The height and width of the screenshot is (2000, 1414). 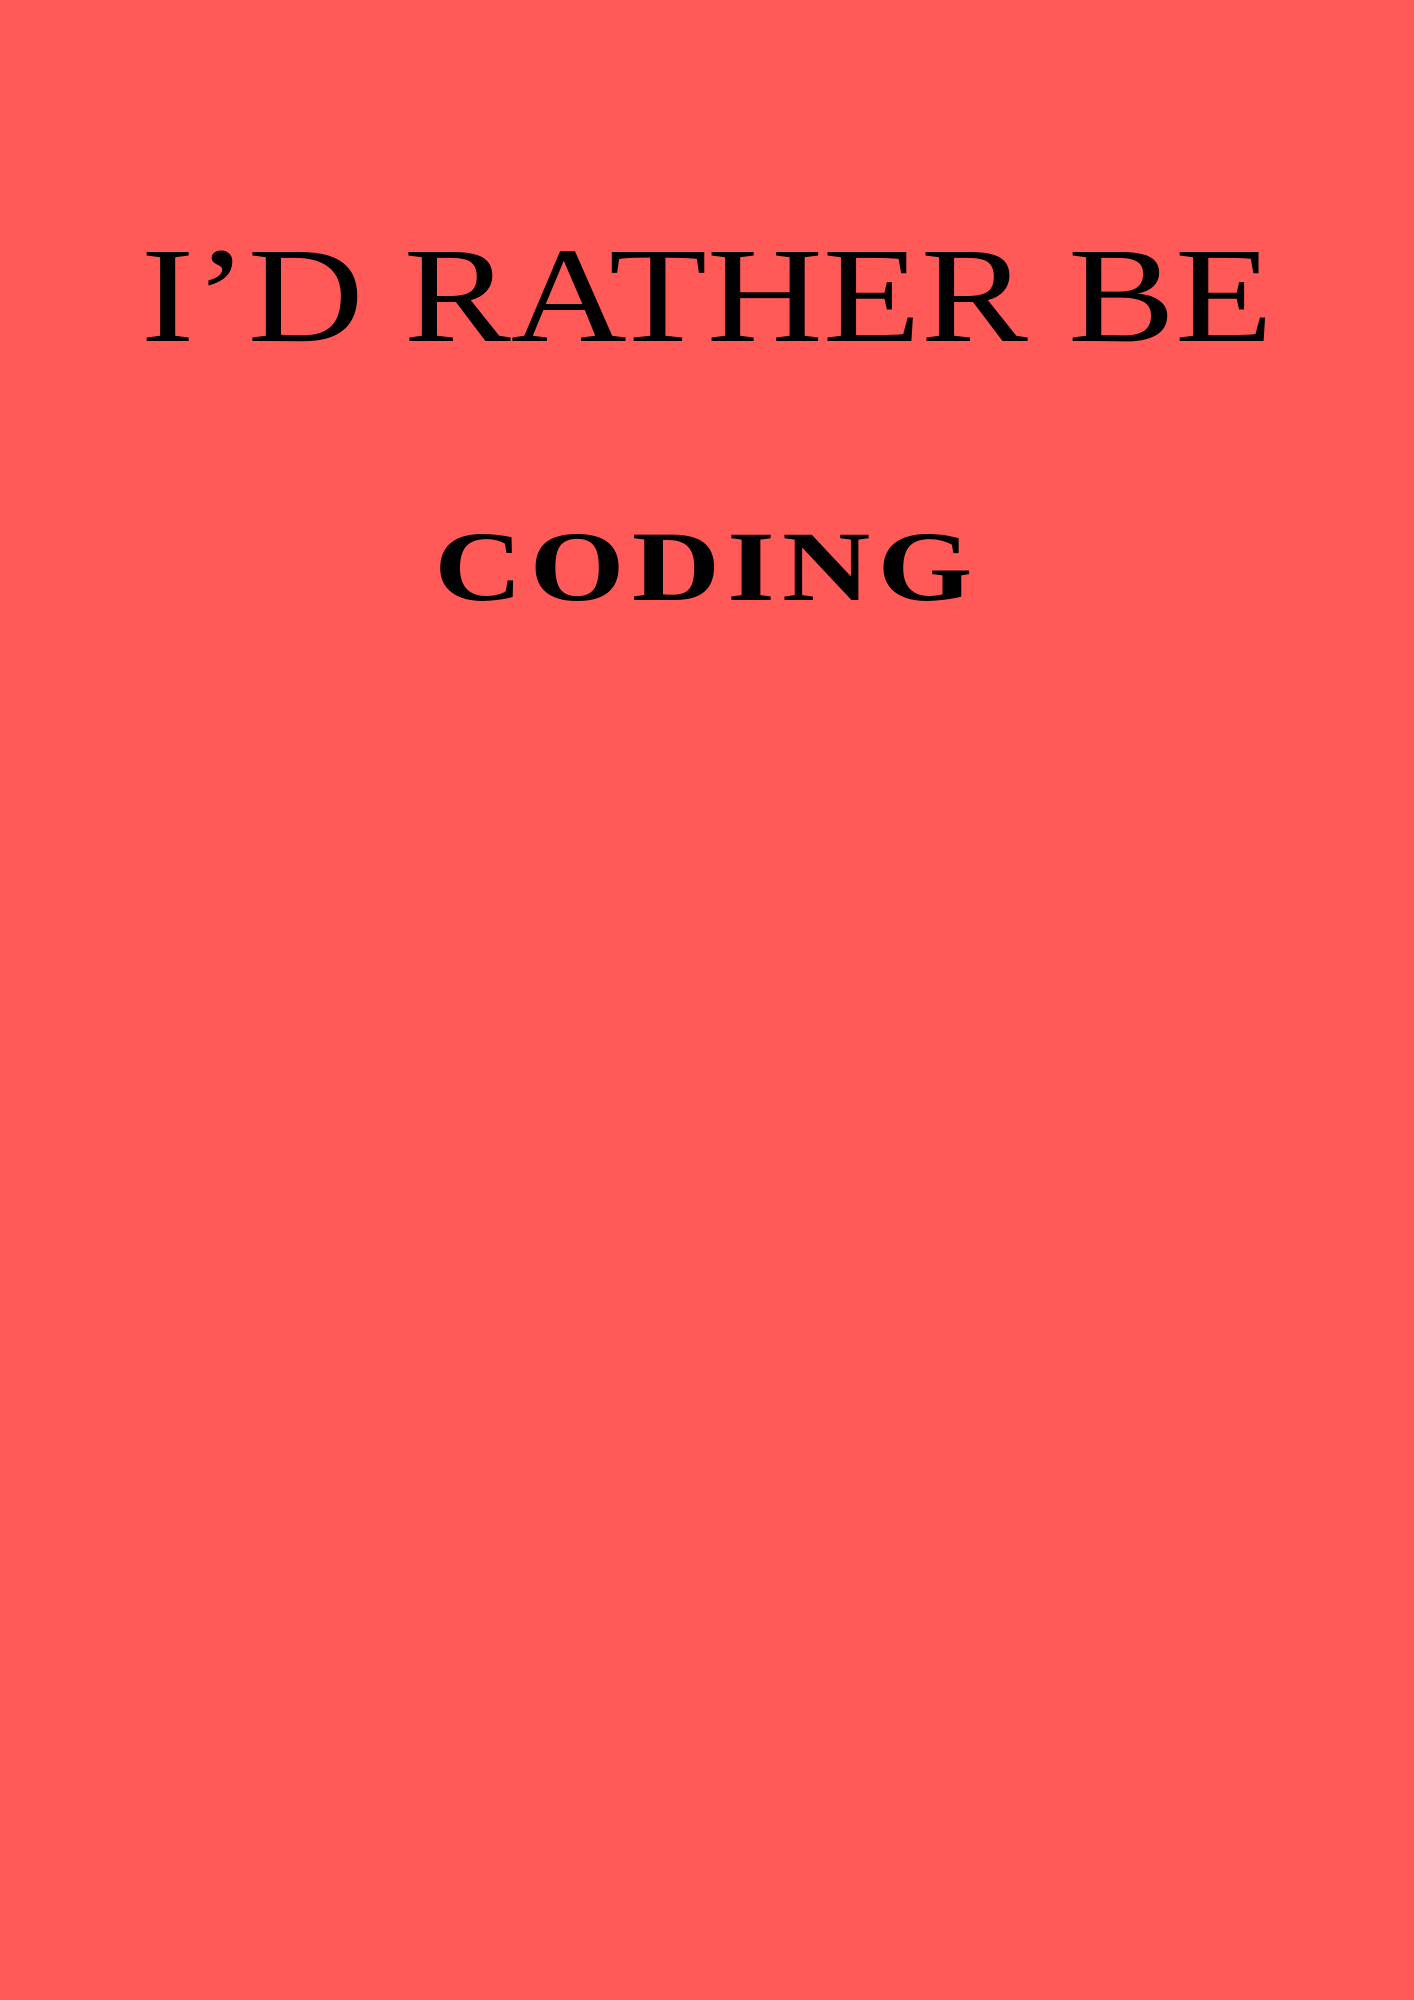 I want to click on headline-text: I’D RATHER BE, so click(x=707, y=296).